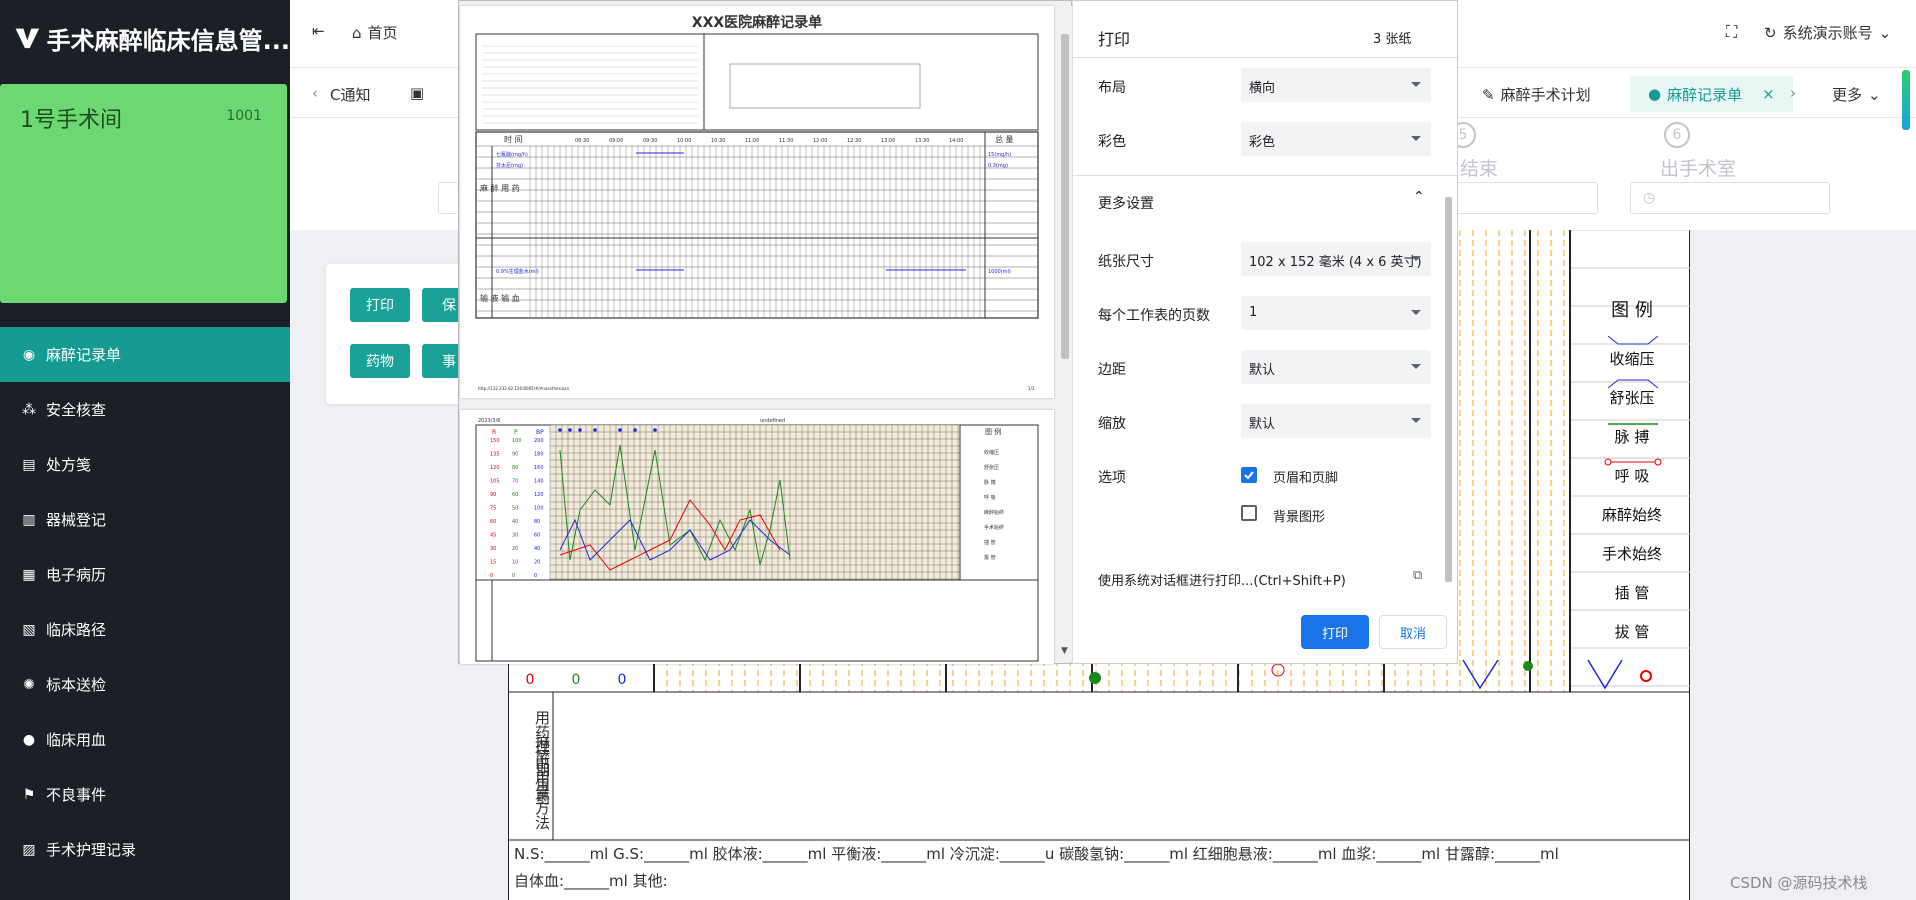 The height and width of the screenshot is (900, 1916). I want to click on p2-axis-bp: 120, so click(539, 495).